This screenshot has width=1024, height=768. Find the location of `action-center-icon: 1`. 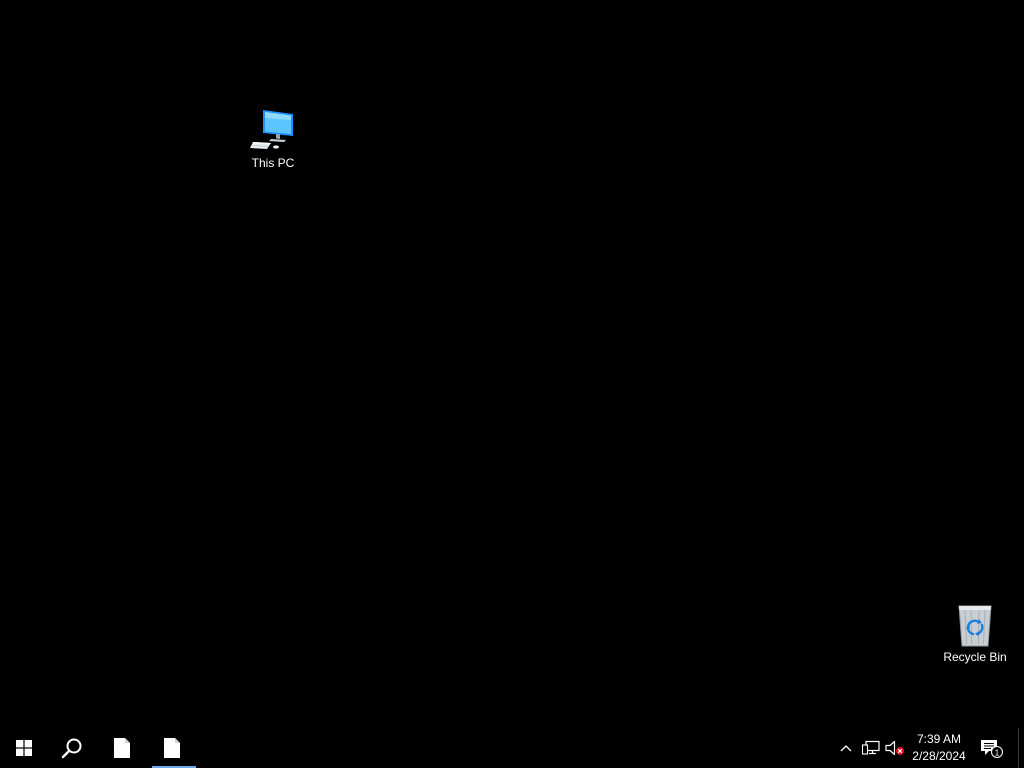

action-center-icon: 1 is located at coordinates (992, 749).